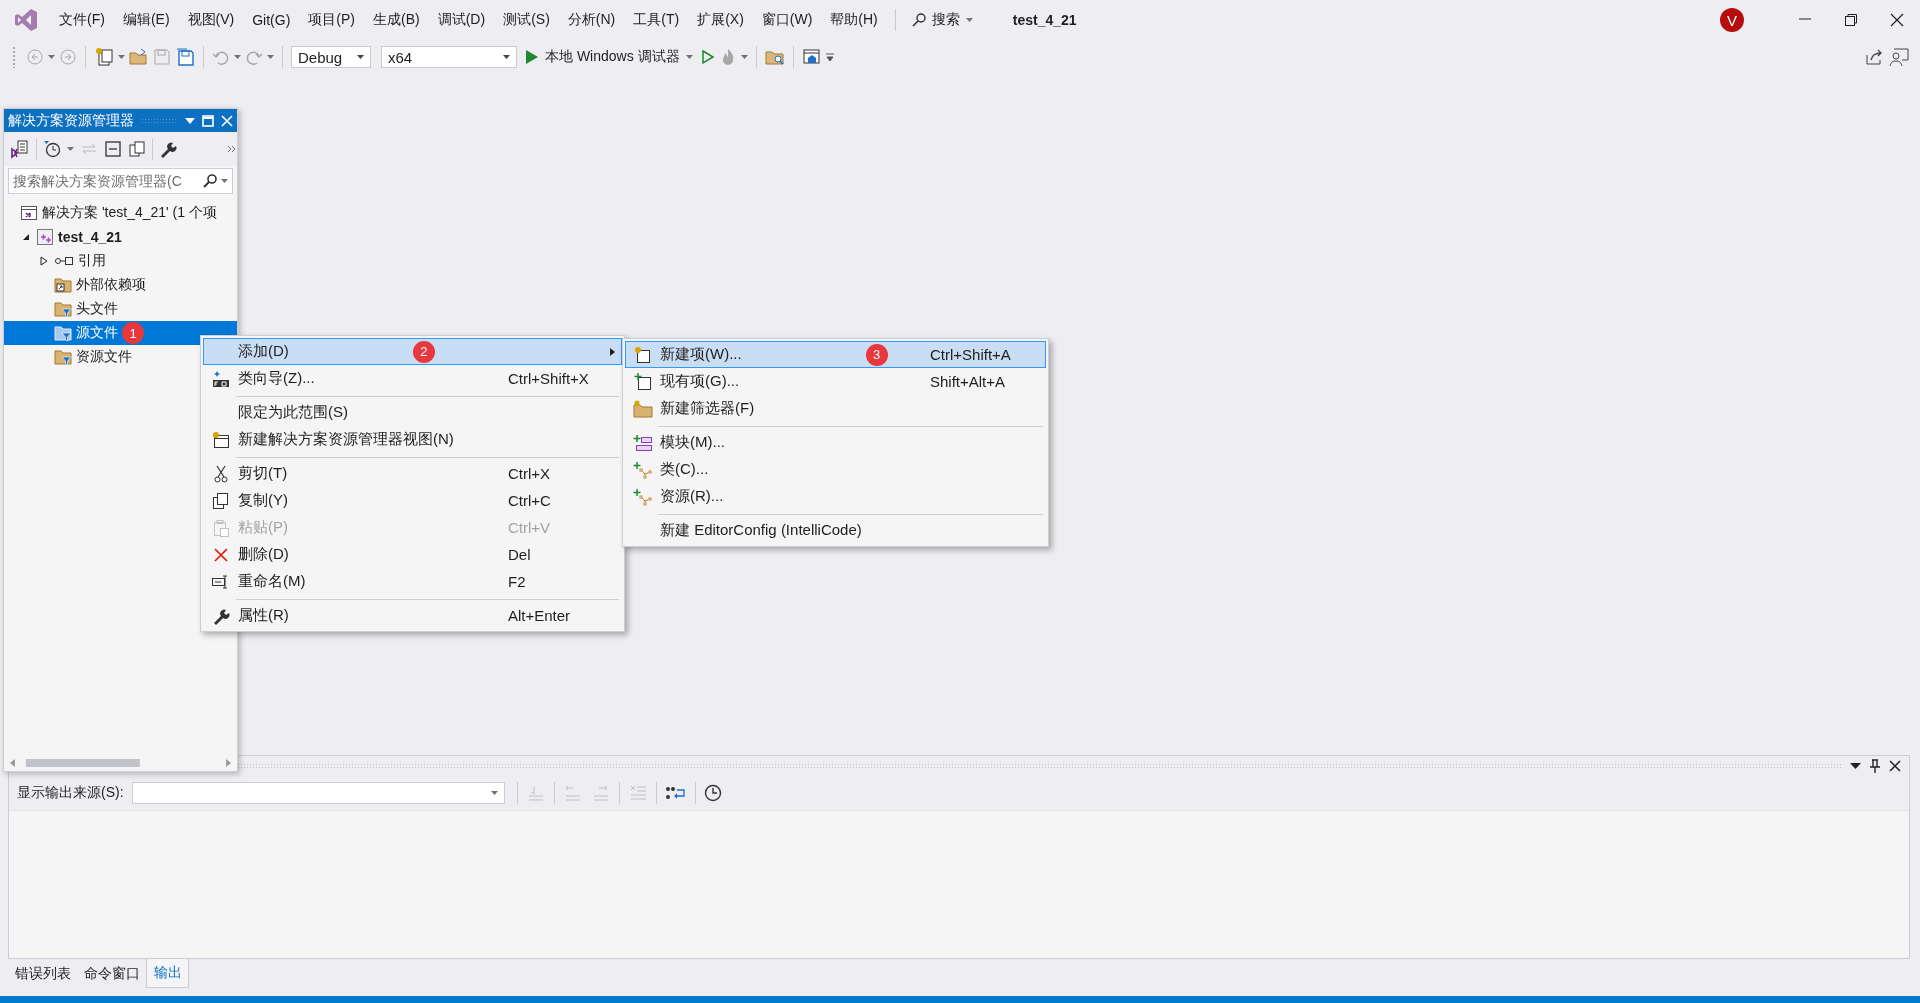 This screenshot has width=1920, height=1003. I want to click on resource-icon, so click(643, 496).